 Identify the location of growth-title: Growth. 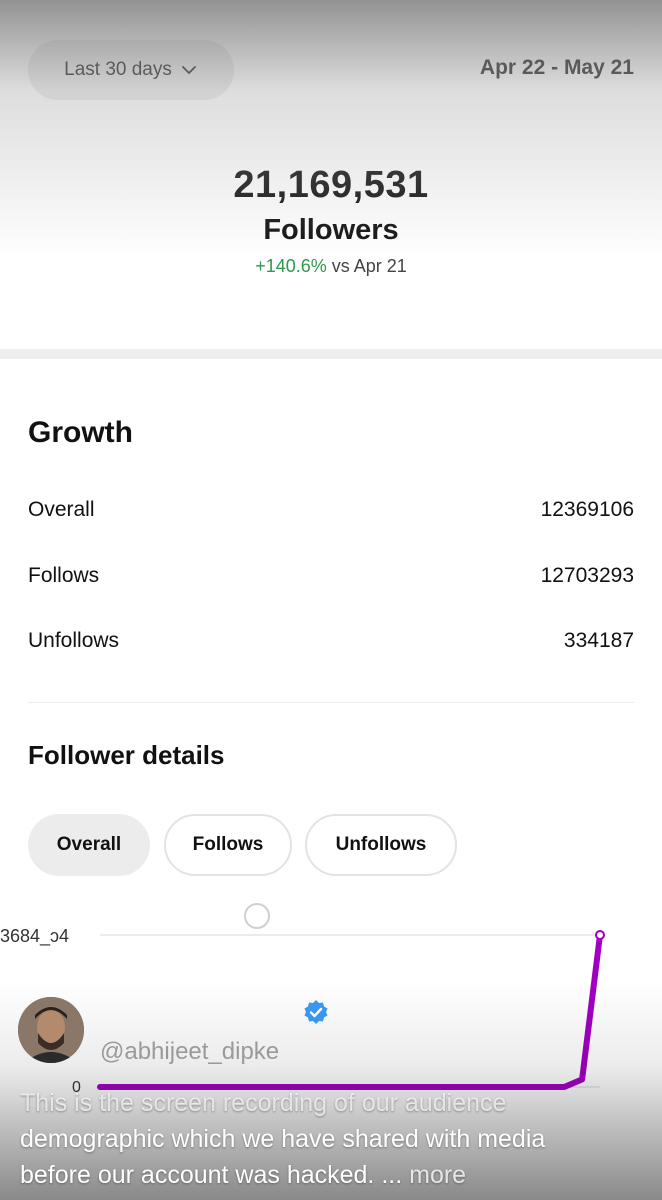
(80, 432).